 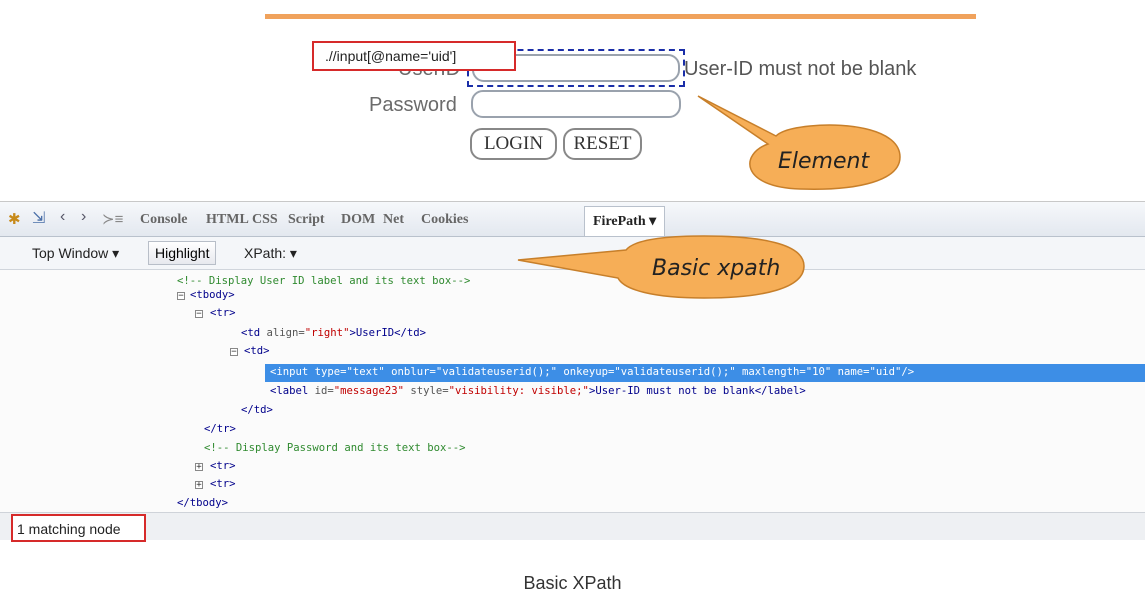 What do you see at coordinates (444, 220) in the screenshot?
I see `tab-cookies: Cookies` at bounding box center [444, 220].